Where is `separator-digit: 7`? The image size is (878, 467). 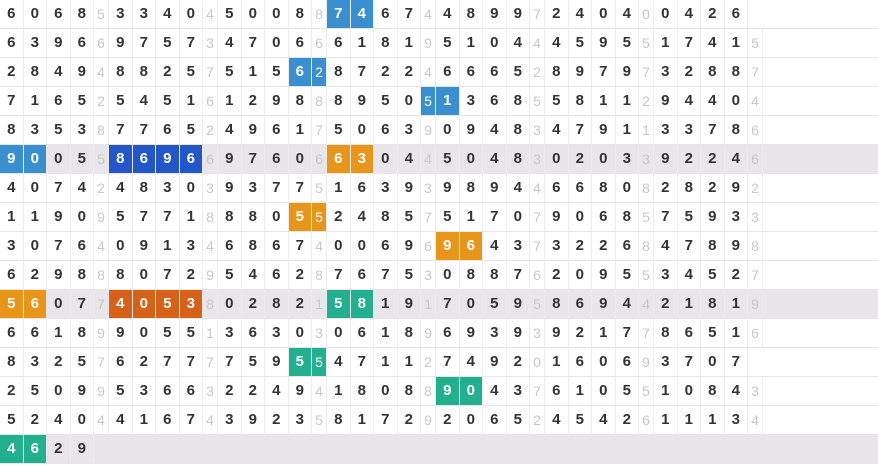
separator-digit: 7 is located at coordinates (101, 304).